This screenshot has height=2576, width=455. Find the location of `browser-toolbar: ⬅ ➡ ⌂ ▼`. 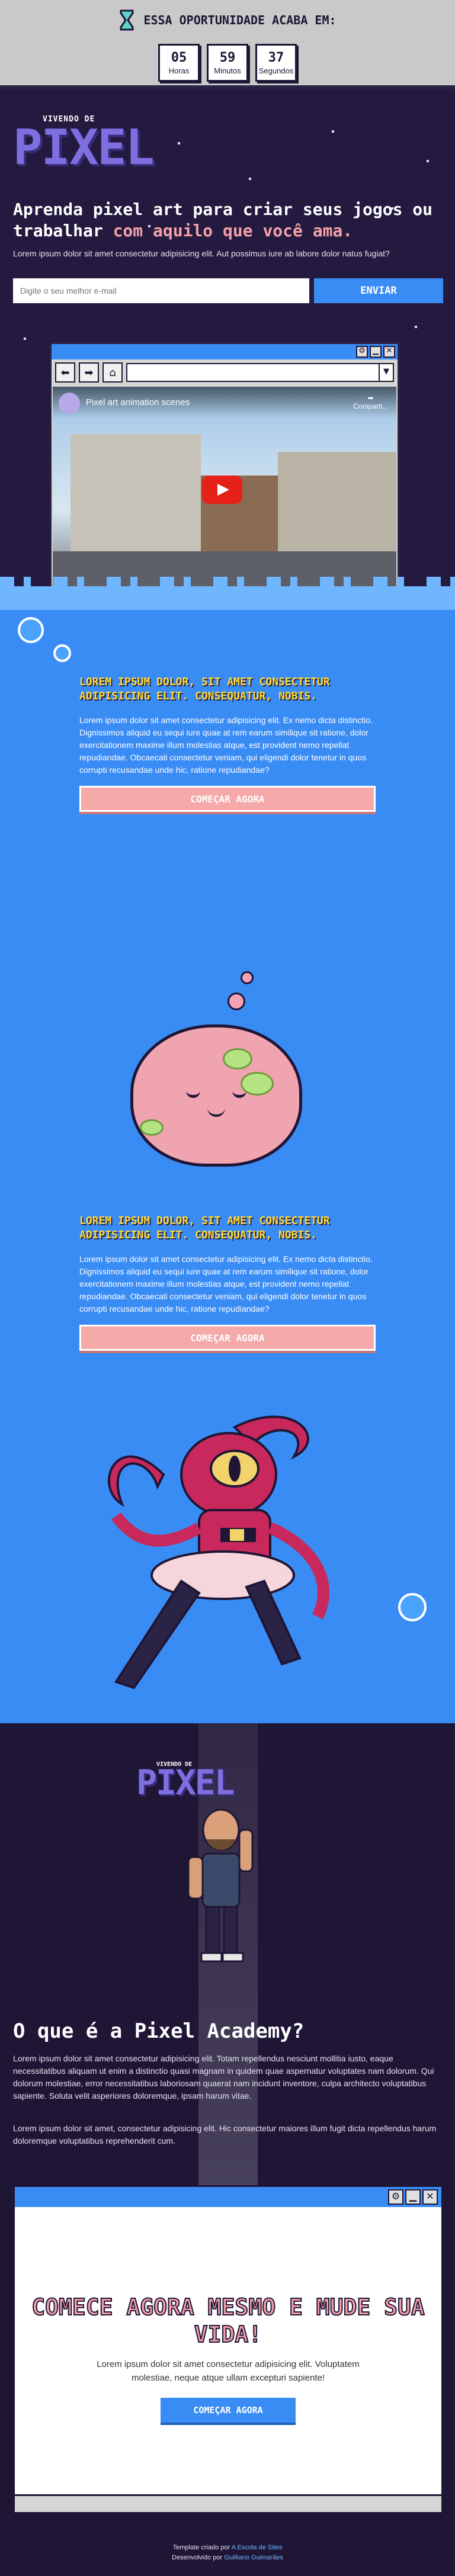

browser-toolbar: ⬅ ➡ ⌂ ▼ is located at coordinates (225, 373).